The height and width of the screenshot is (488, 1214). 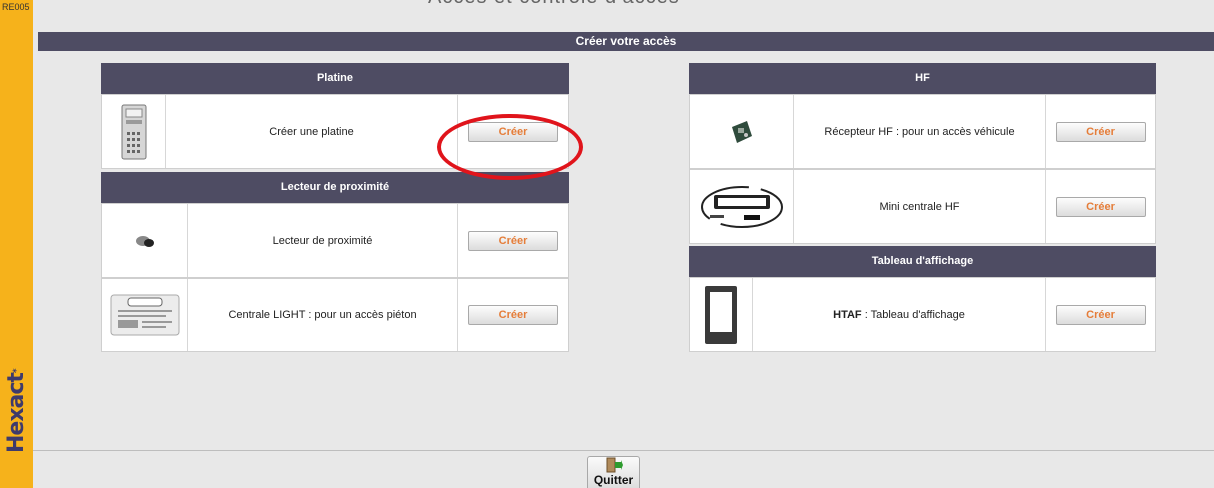 I want to click on mini-centrale-label-cell: Mini centrale HF, so click(x=920, y=206).